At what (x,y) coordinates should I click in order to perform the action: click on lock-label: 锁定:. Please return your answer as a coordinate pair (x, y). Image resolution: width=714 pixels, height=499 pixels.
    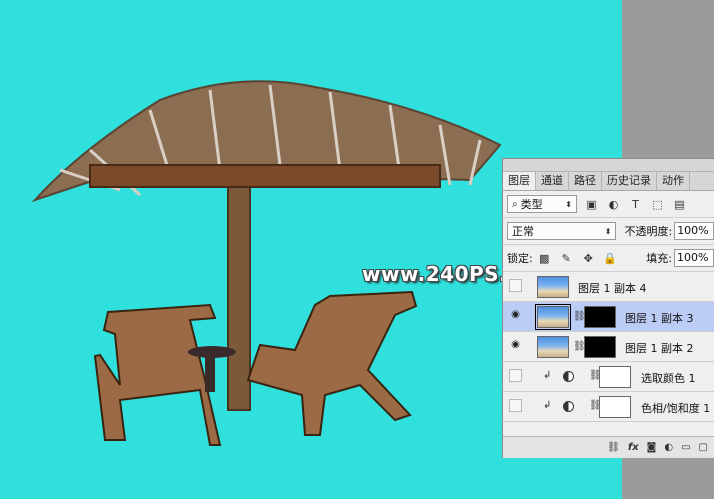
    Looking at the image, I should click on (520, 258).